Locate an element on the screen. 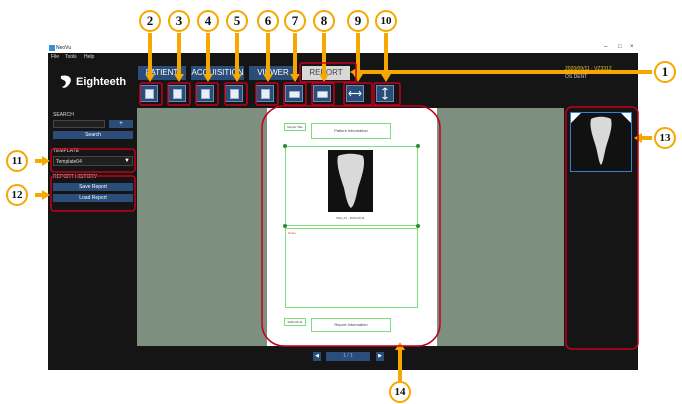 Image resolution: width=682 pixels, height=404 pixels. callout-11: 11 is located at coordinates (17, 161).